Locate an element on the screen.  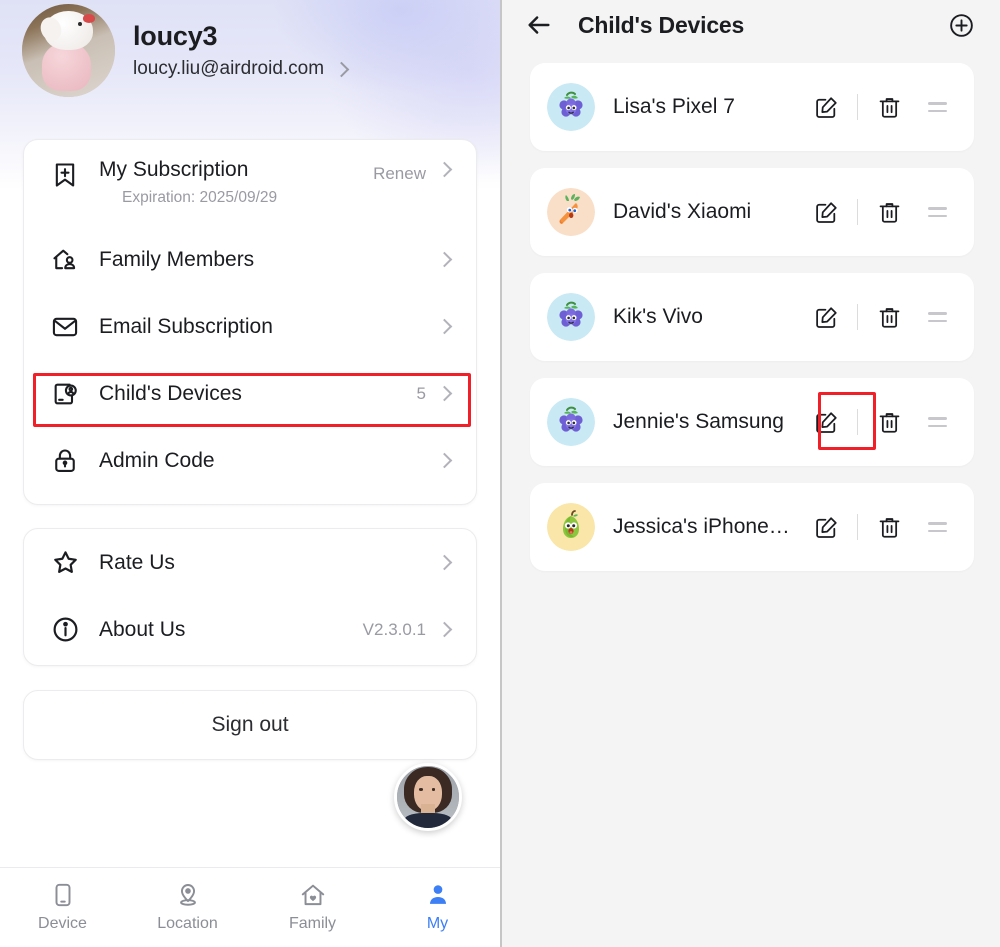
menu-label: Rate Us is located at coordinates (137, 562).